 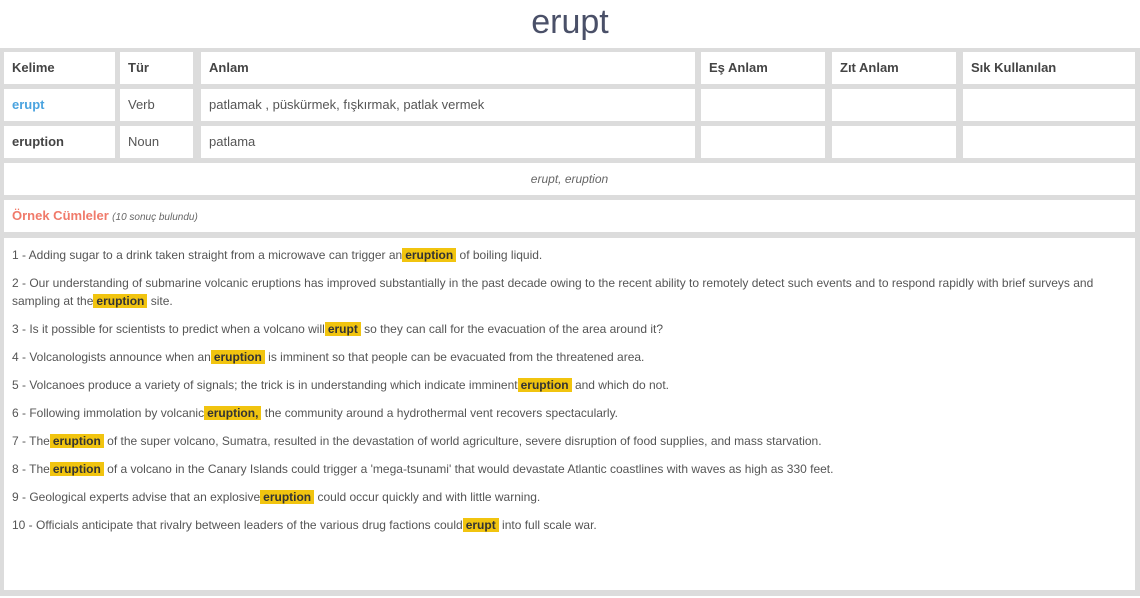 I want to click on sentence-text: into full scale war., so click(x=547, y=525).